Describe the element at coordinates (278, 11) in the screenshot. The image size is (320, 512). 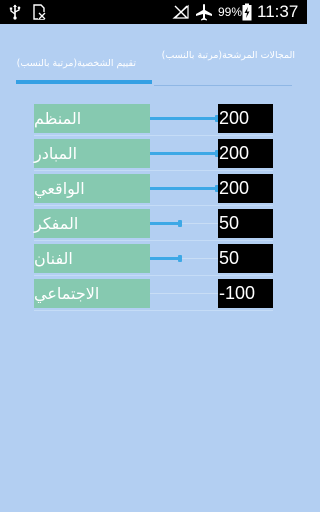
I see `clock: 11:37` at that location.